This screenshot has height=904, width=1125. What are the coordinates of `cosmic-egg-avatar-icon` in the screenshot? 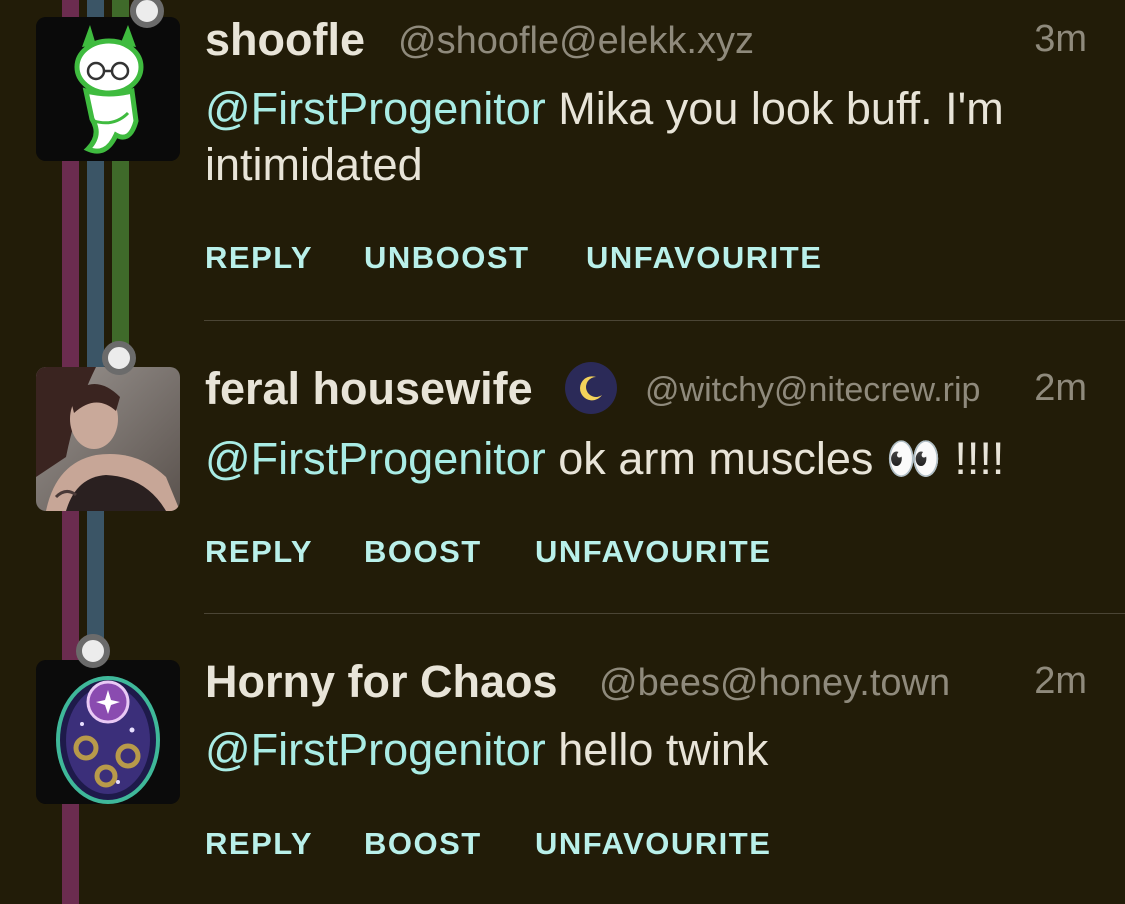 It's located at (108, 732).